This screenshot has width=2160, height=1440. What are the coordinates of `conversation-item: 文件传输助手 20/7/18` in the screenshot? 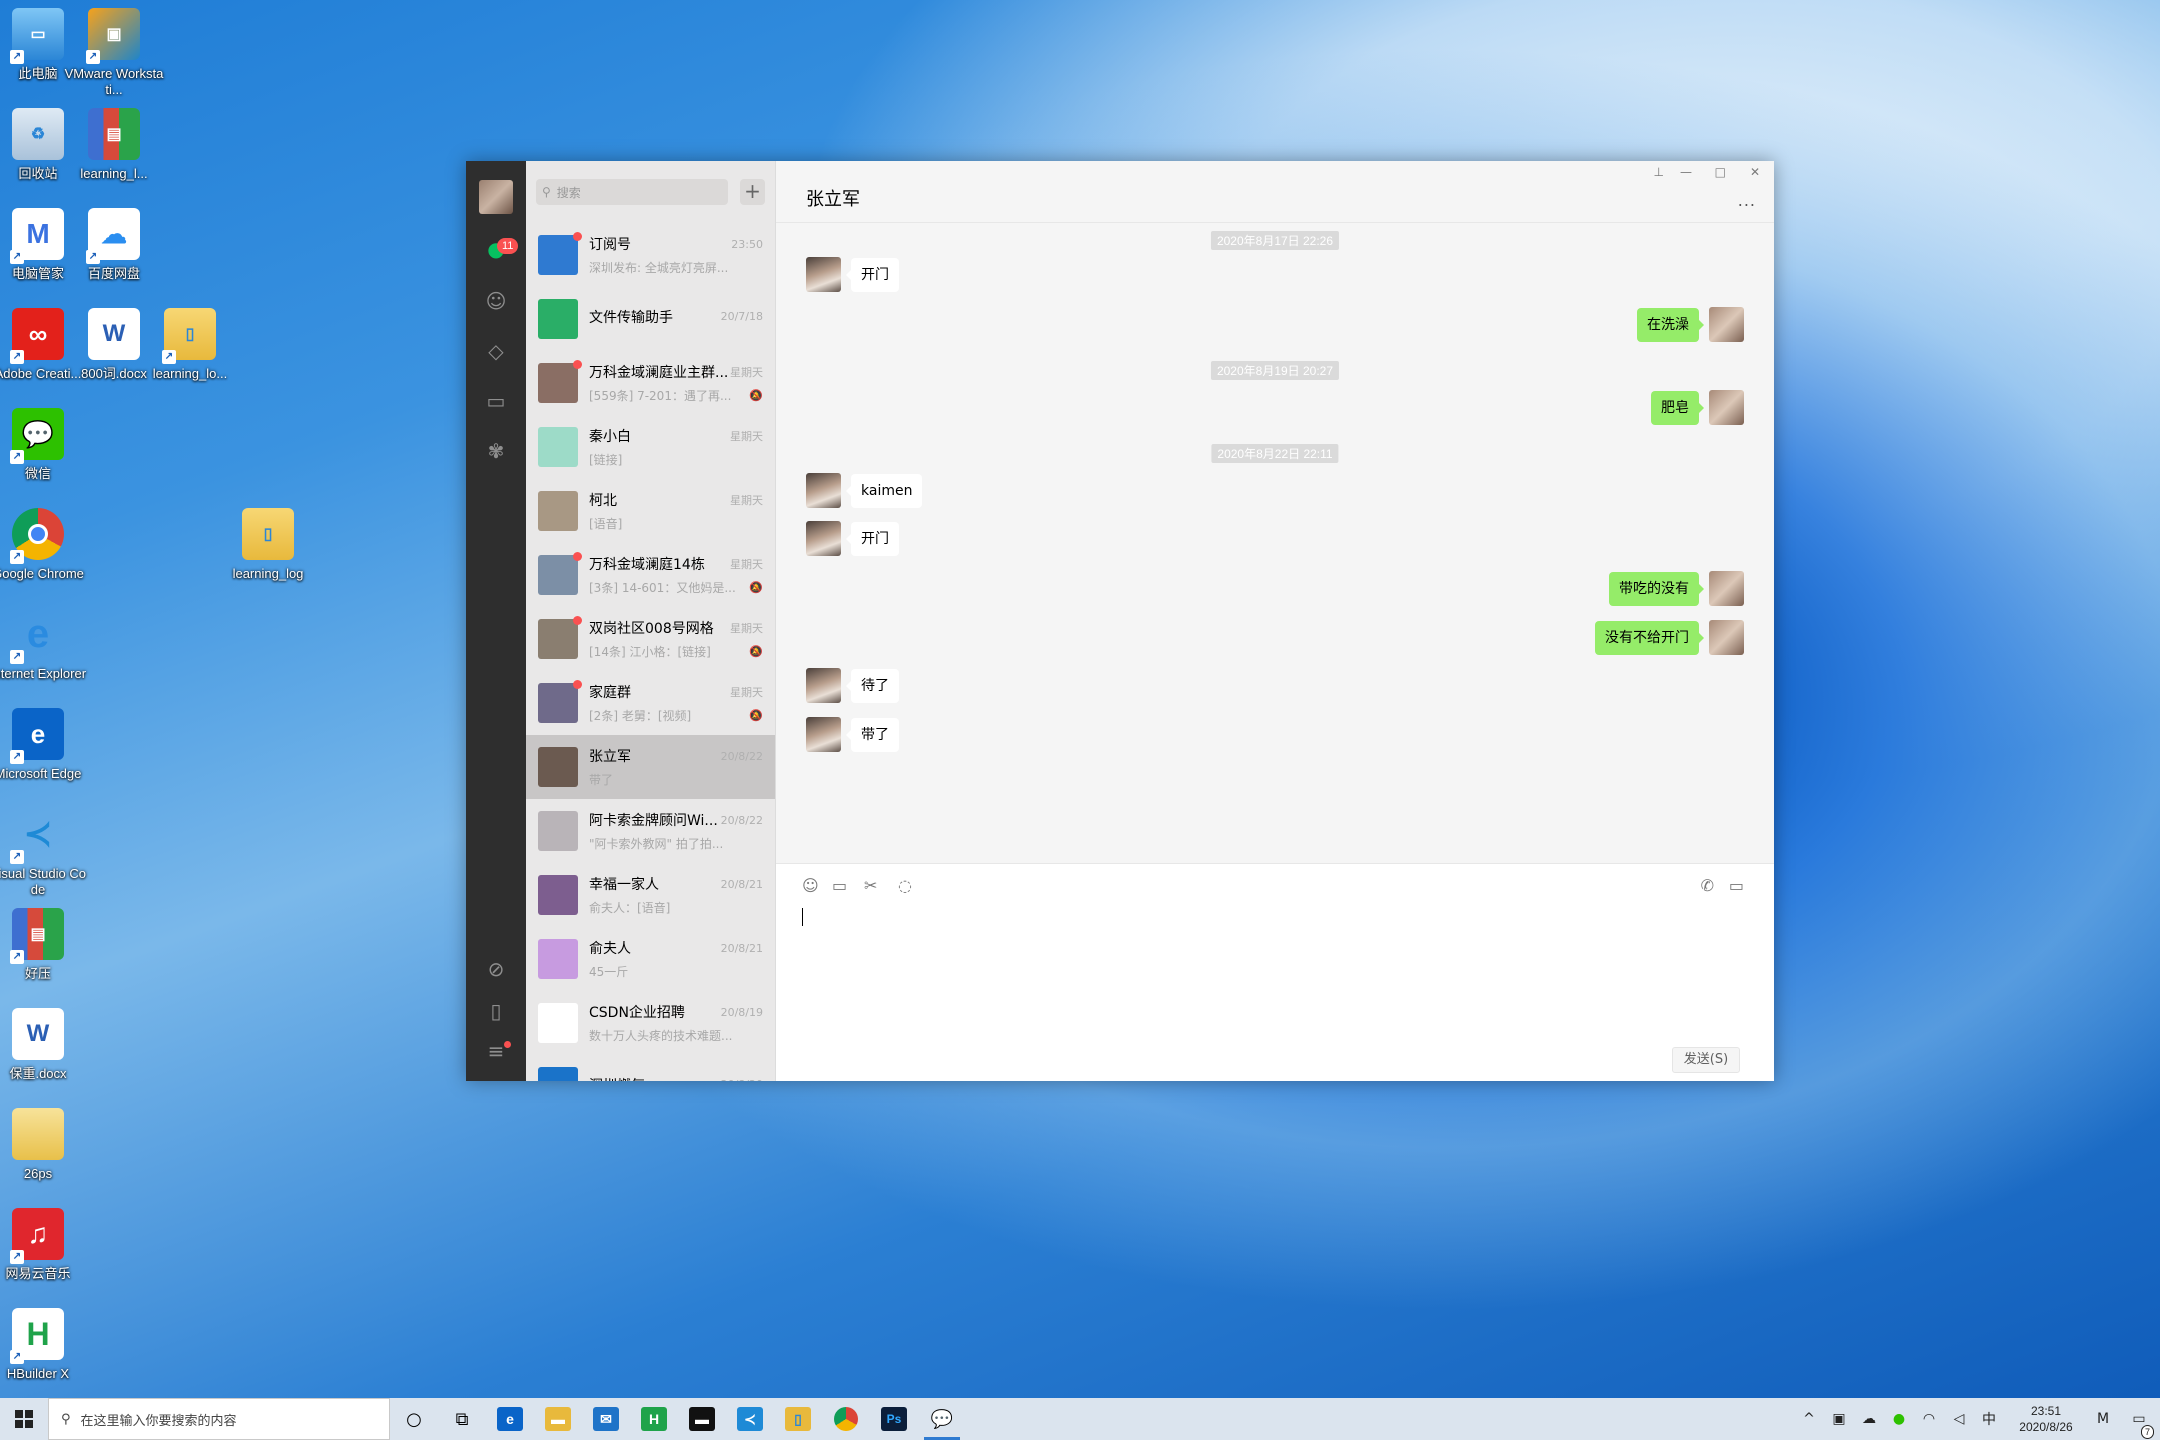 It's located at (650, 319).